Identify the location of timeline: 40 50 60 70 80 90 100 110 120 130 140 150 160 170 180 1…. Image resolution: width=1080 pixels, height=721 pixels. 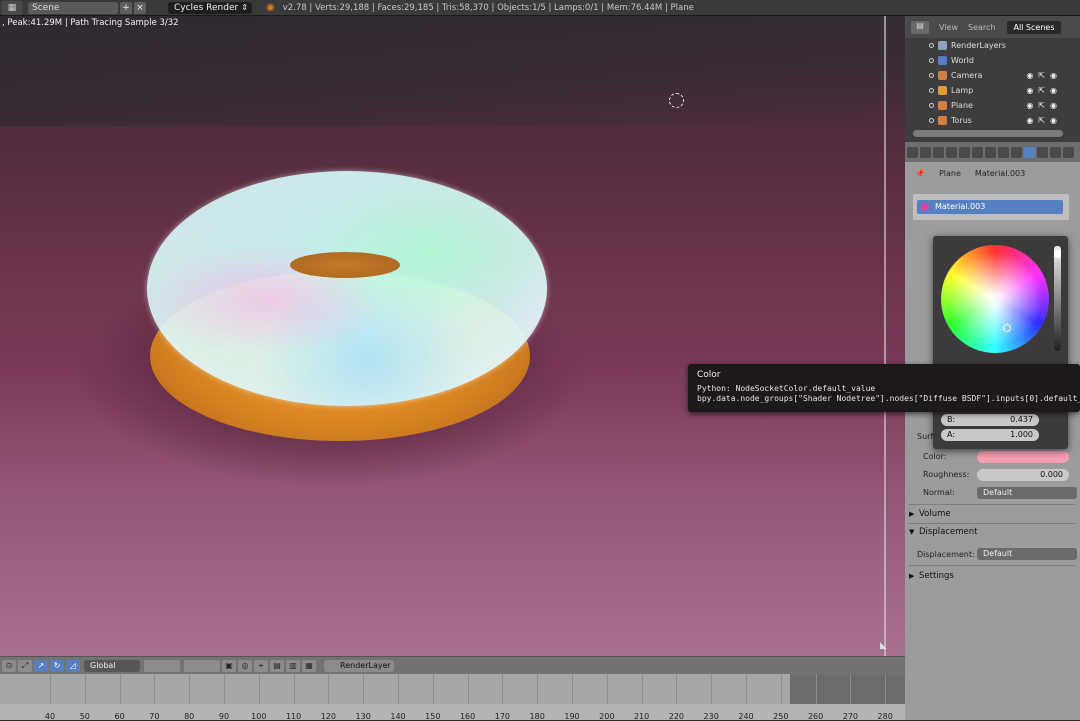
(452, 697).